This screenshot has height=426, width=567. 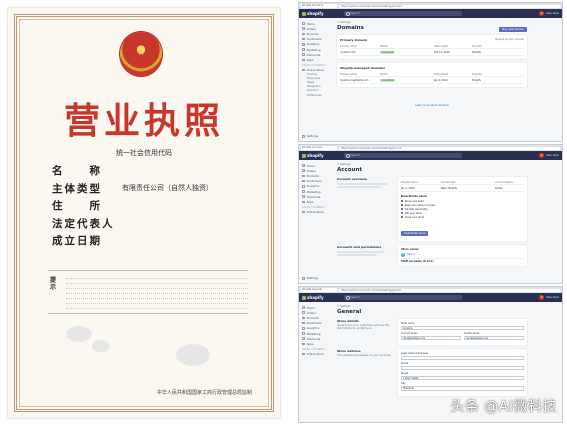 I want to click on sender-email-field: rain@example.com, so click(x=494, y=338).